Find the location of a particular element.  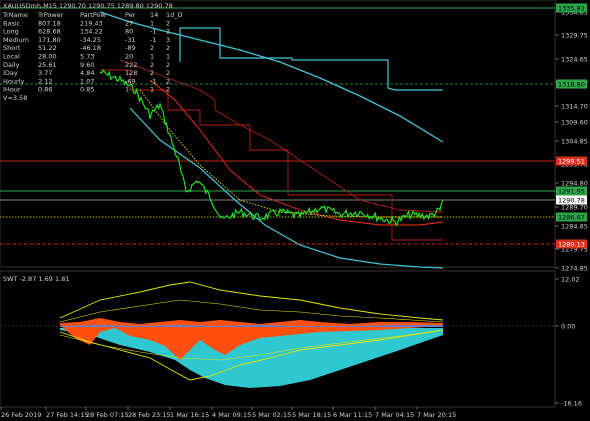

time-tick-label: 5 Mar 18:15 is located at coordinates (311, 415).